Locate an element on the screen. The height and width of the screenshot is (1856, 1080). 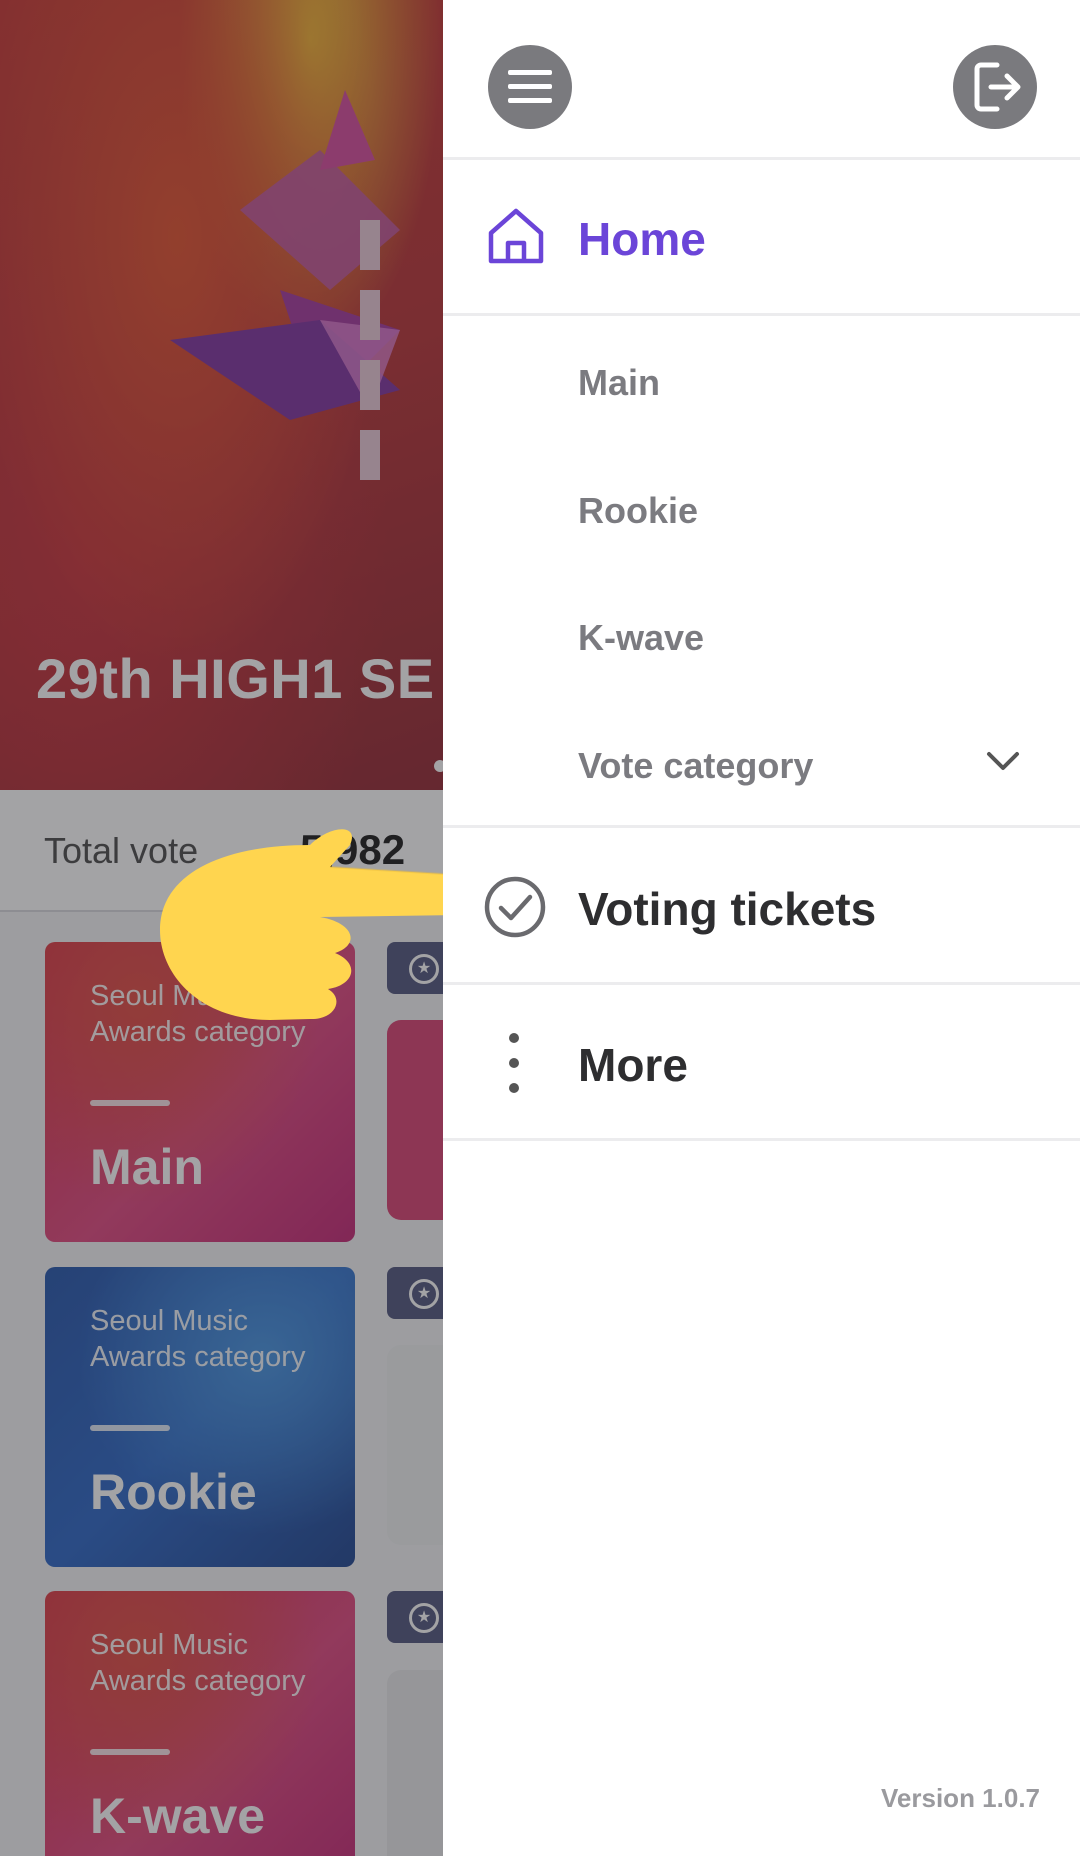
nav-sub-kwave: K-wave is located at coordinates (641, 638).